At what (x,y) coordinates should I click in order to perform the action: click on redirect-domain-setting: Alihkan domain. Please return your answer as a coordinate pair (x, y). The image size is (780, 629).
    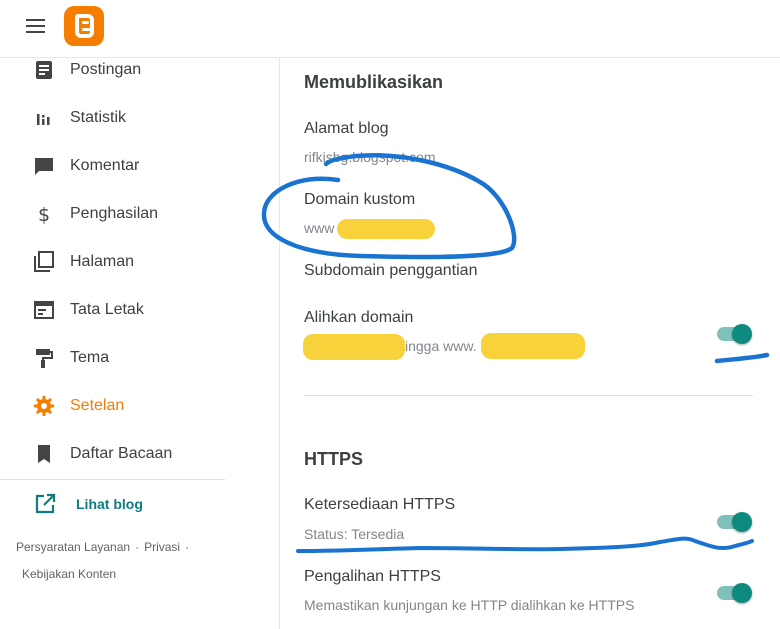
    Looking at the image, I should click on (358, 318).